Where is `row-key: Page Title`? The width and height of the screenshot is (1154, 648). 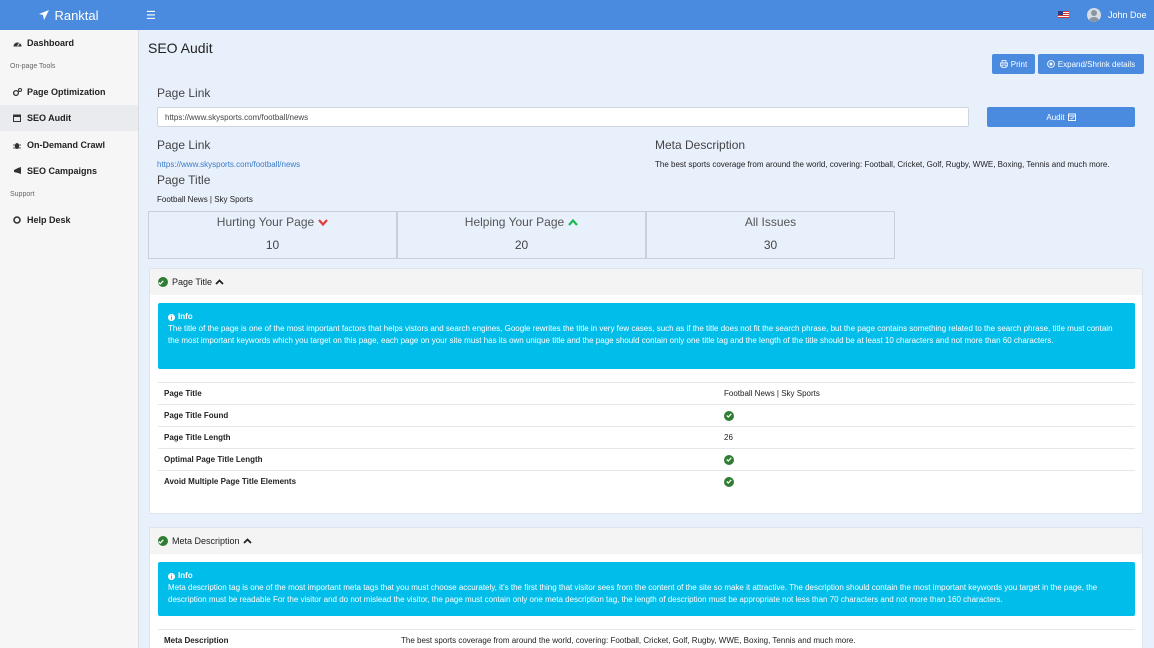 row-key: Page Title is located at coordinates (183, 393).